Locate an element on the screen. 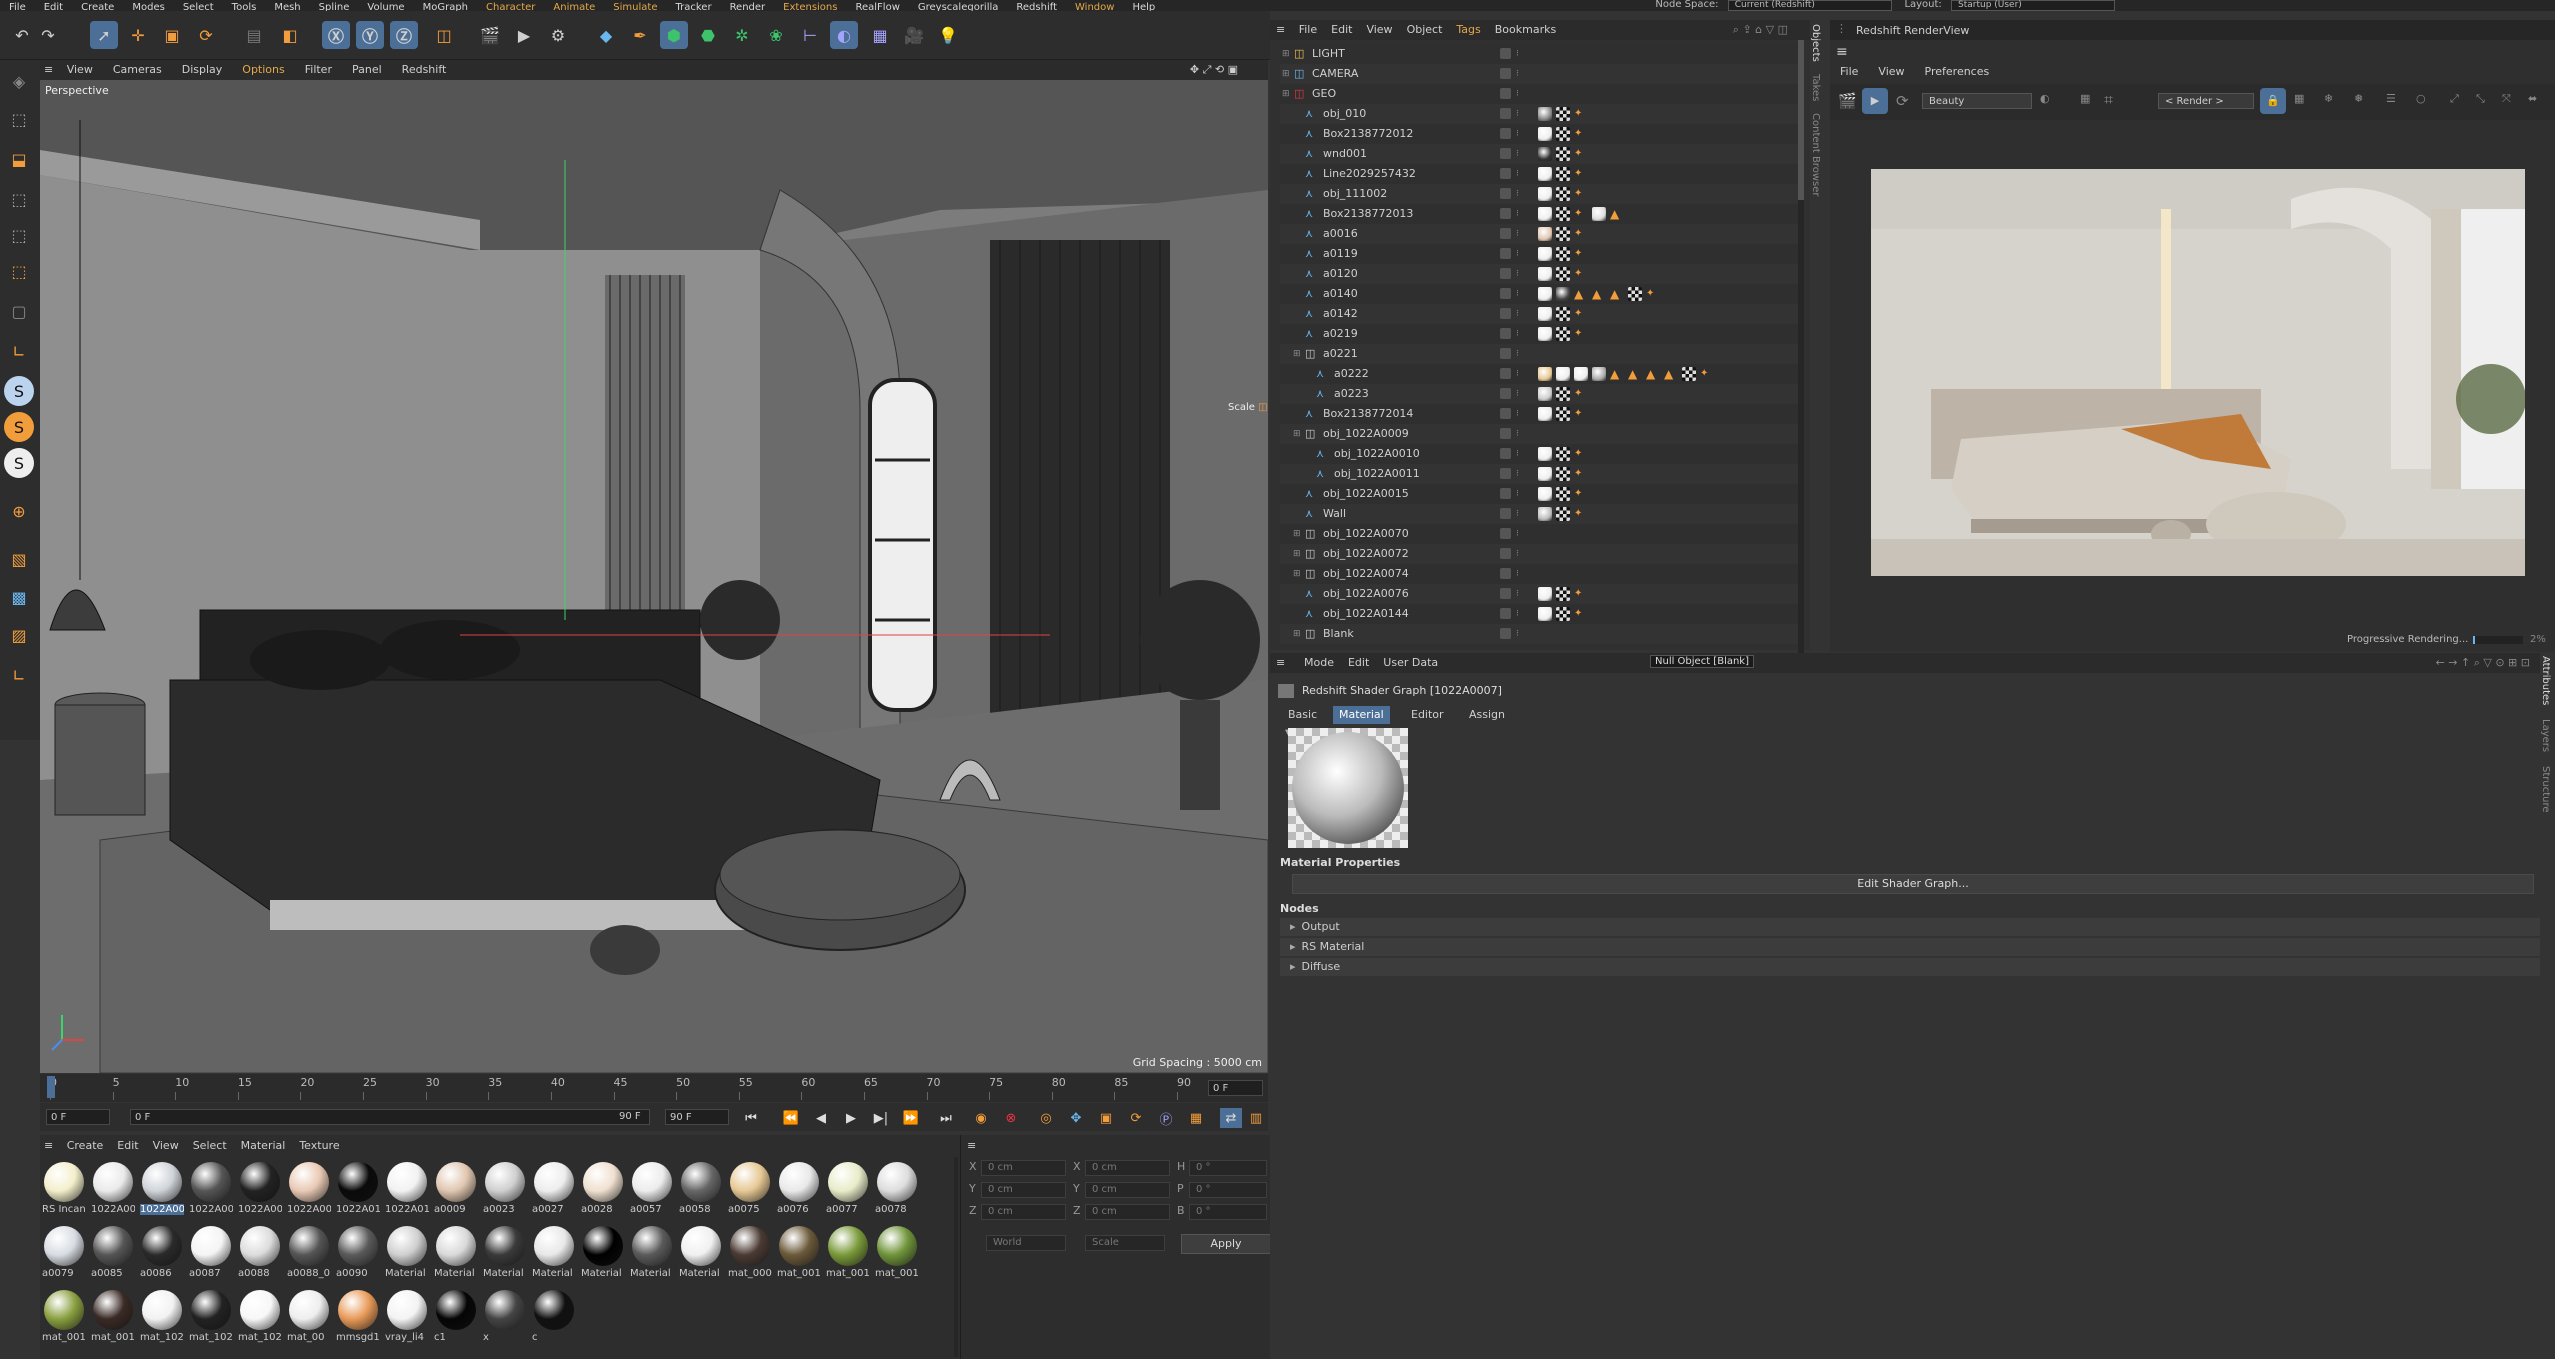  material-swatch: c is located at coordinates (554, 1318).